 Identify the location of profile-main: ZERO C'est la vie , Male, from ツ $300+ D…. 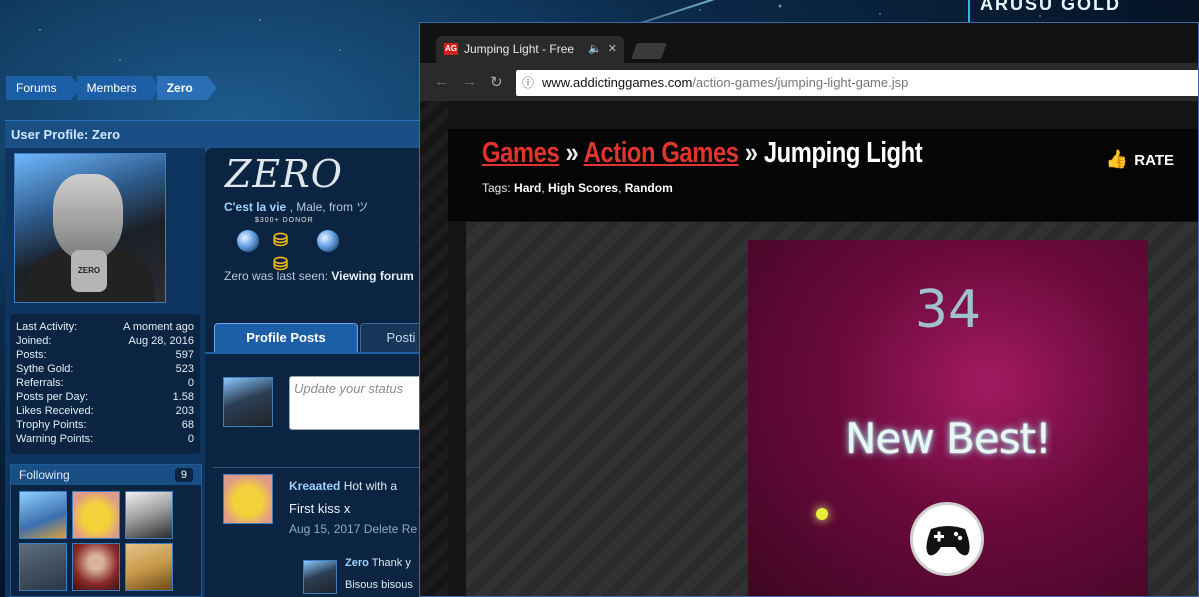
(323, 372).